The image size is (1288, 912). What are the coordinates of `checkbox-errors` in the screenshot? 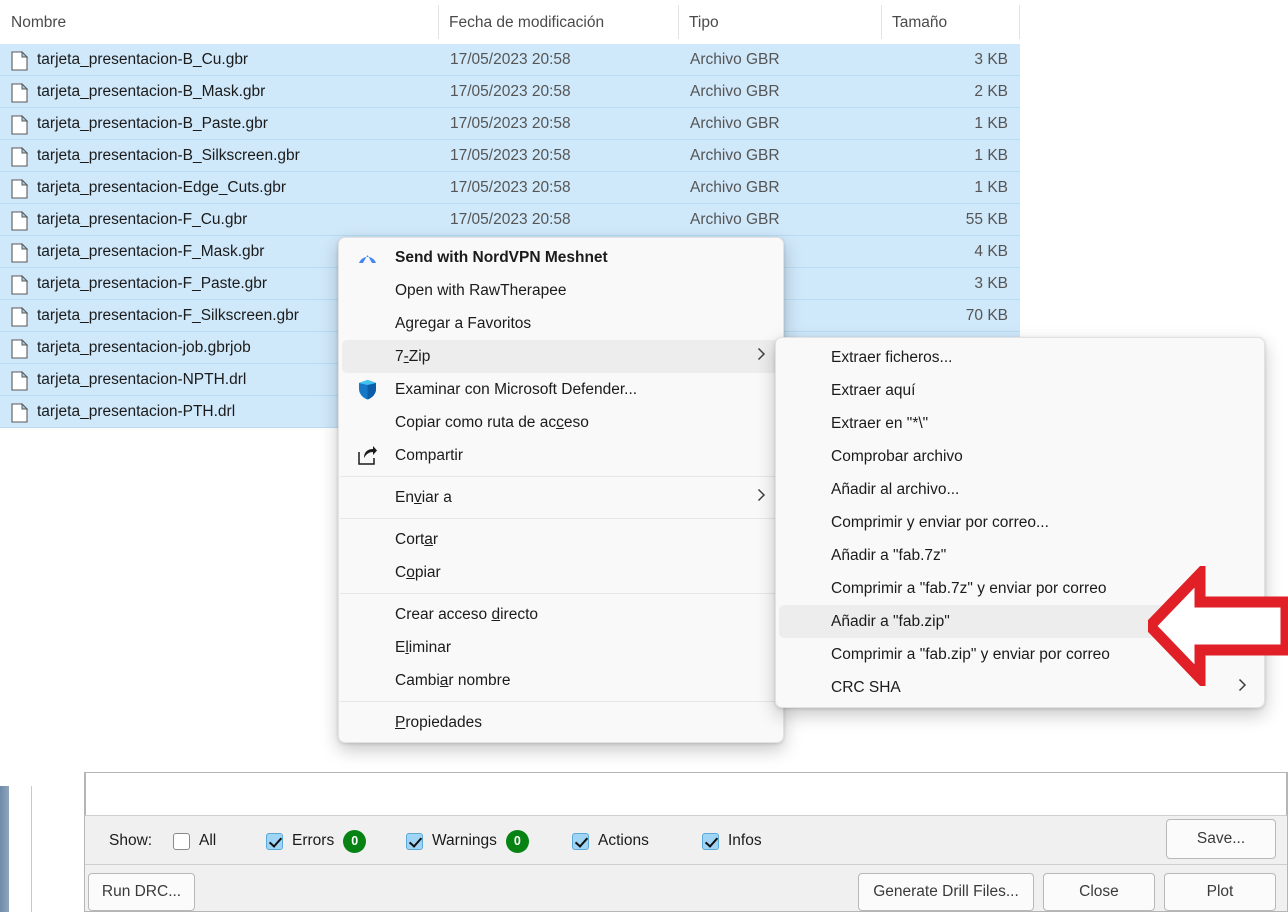 It's located at (274, 841).